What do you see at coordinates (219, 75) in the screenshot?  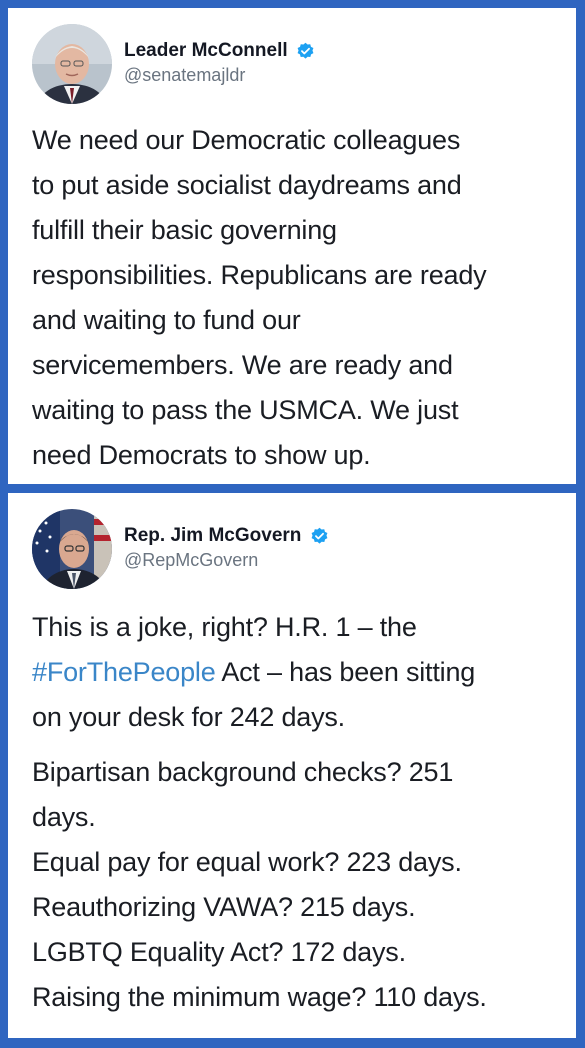 I see `handle: @senatemajldr` at bounding box center [219, 75].